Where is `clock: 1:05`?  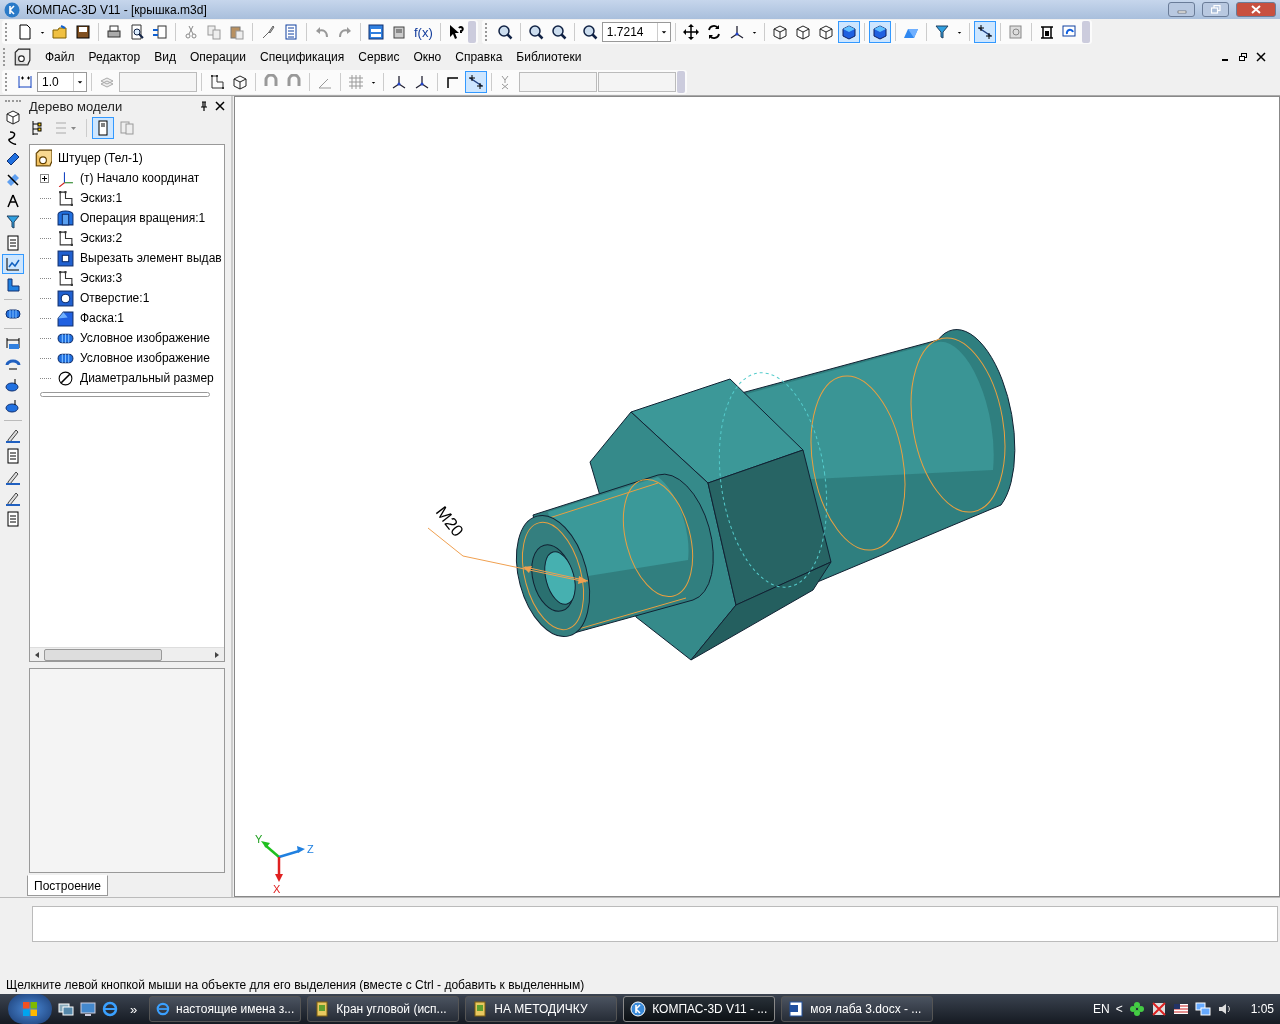 clock: 1:05 is located at coordinates (1262, 1009).